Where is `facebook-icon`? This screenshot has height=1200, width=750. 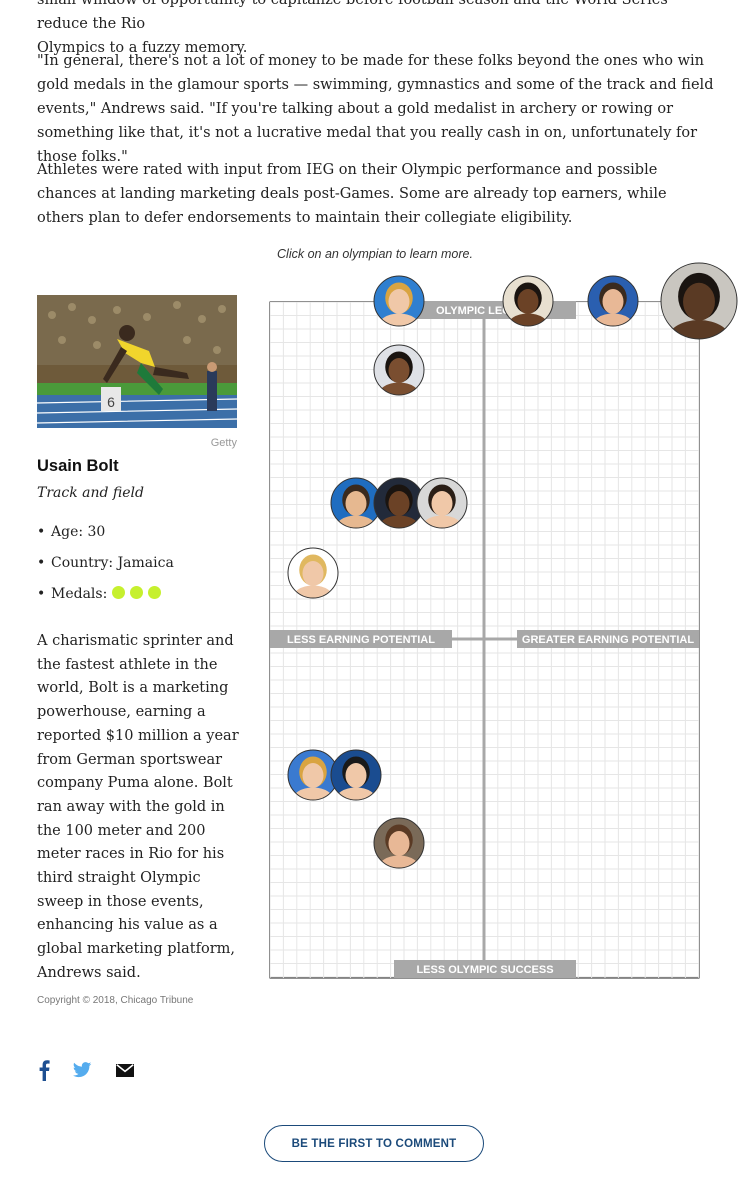
facebook-icon is located at coordinates (44, 1070).